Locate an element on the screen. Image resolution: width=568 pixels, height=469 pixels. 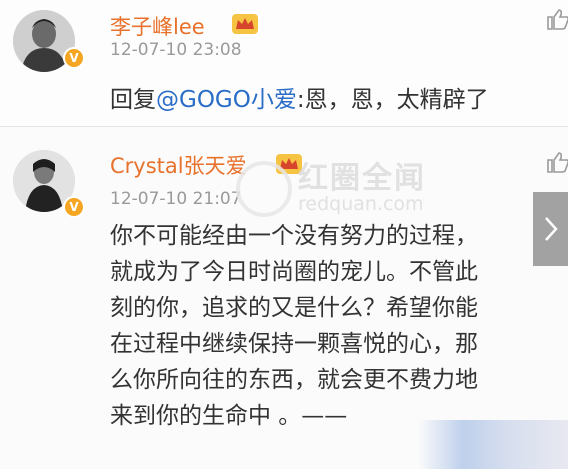
username: Crystal张天爱 is located at coordinates (178, 165).